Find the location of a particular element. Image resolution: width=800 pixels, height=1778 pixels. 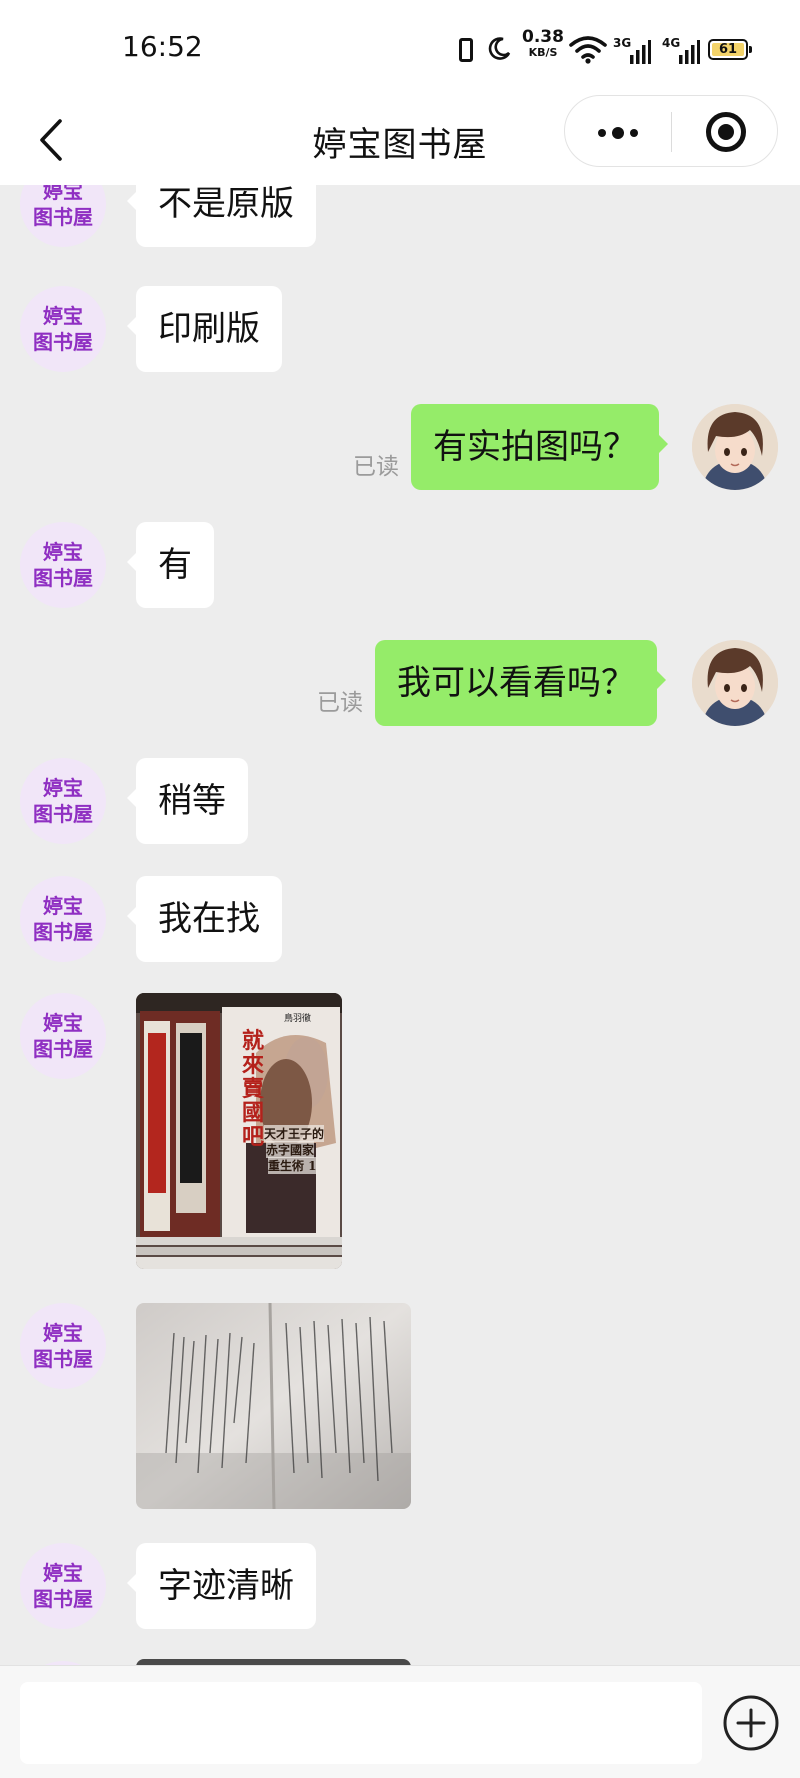

network-speed: 0.38 KB/S is located at coordinates (543, 43).